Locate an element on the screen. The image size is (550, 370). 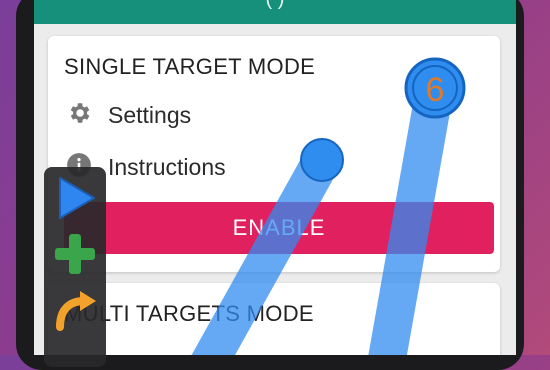
play-button is located at coordinates (75, 198).